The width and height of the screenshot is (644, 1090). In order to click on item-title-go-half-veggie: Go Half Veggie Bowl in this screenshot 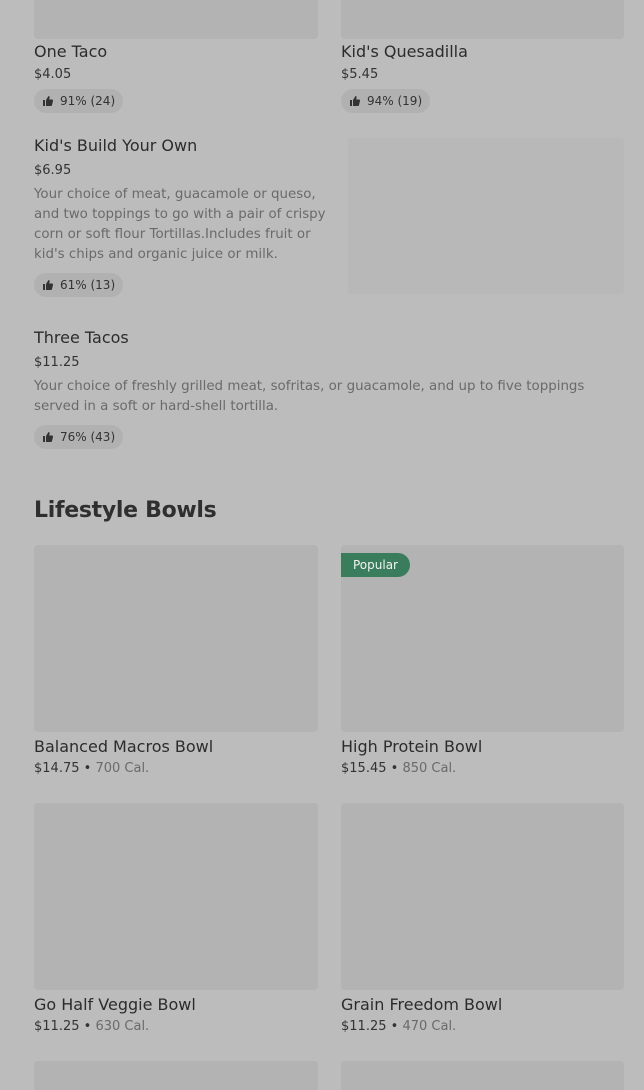, I will do `click(115, 1004)`.